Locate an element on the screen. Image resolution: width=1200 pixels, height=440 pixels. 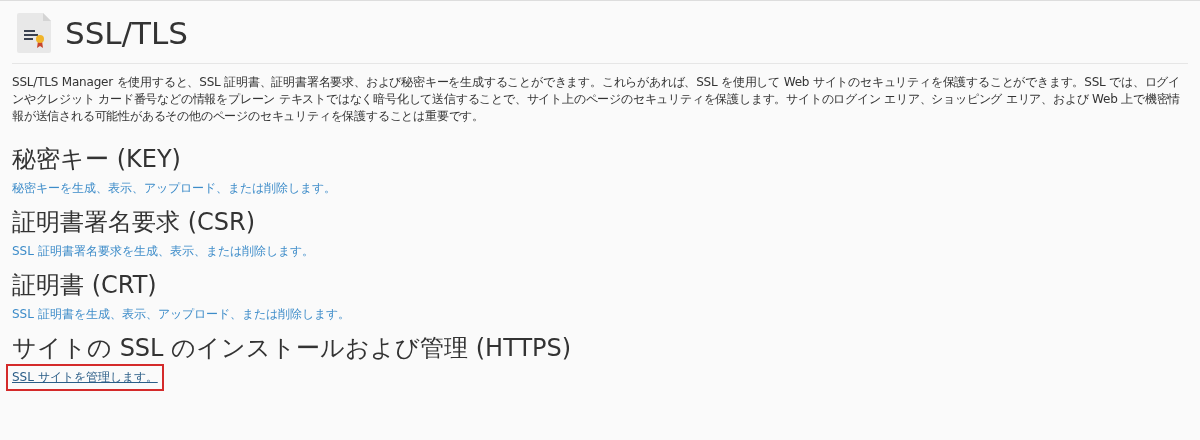
section-heading: 証明書 (CRT) is located at coordinates (84, 285).